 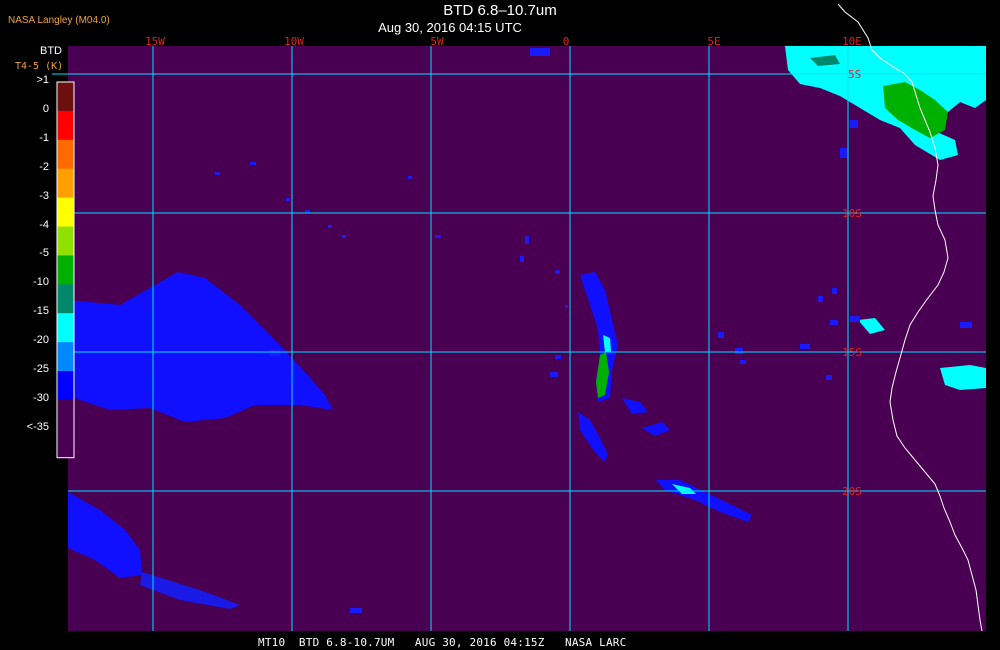 I want to click on lon-label-5e: 5E, so click(x=713, y=41).